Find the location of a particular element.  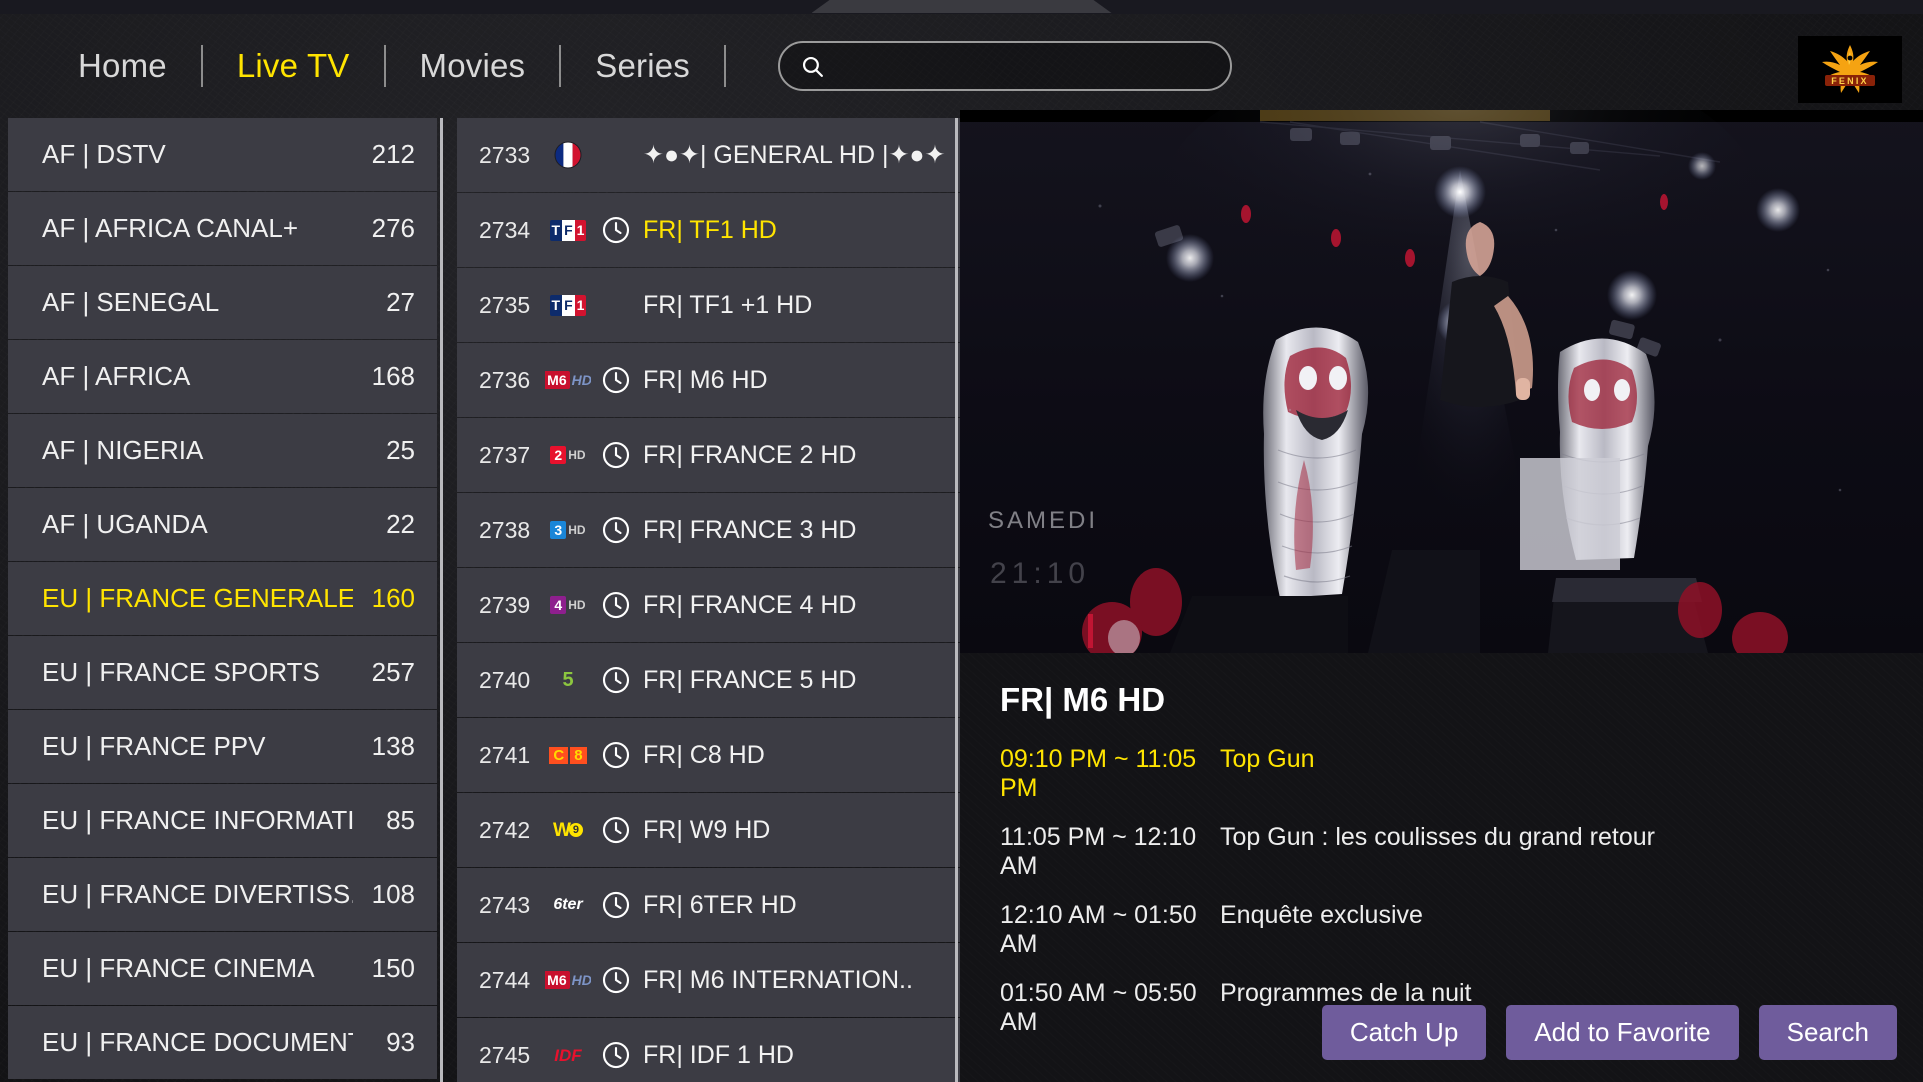

category-row: AF | SENEGAL 27 is located at coordinates (222, 302).